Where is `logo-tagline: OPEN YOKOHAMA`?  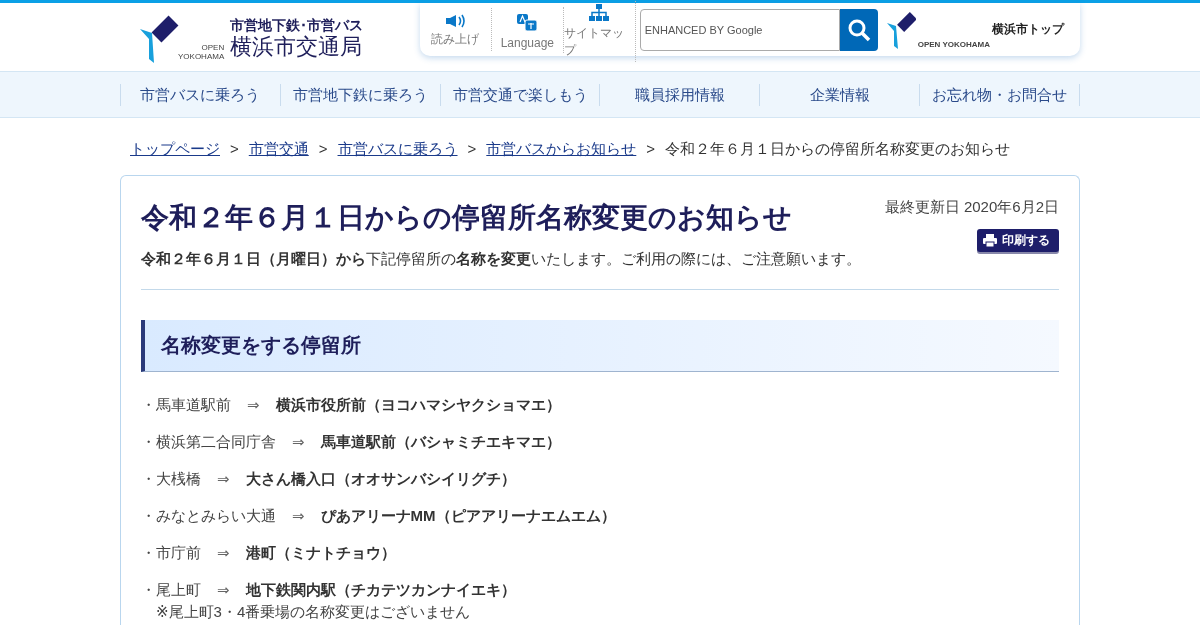
logo-tagline: OPEN YOKOHAMA is located at coordinates (953, 44).